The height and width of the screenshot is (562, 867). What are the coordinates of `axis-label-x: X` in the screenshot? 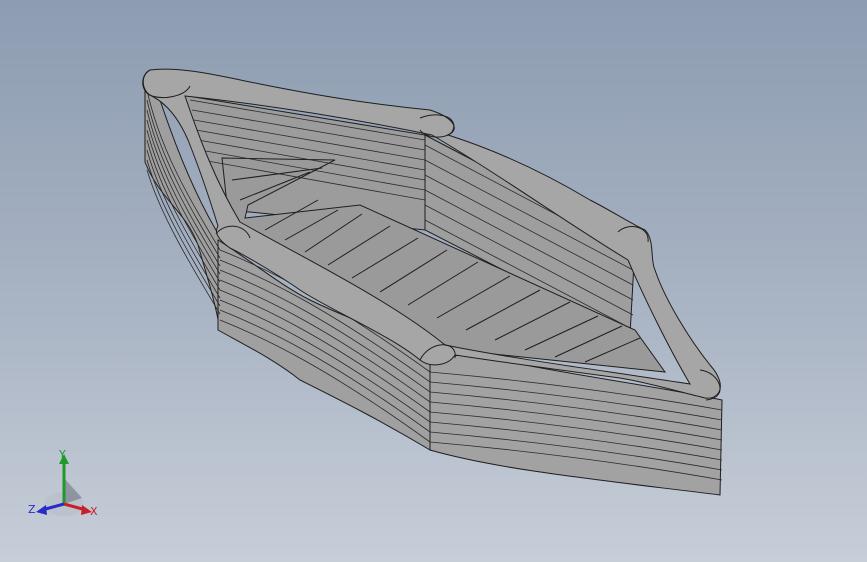 It's located at (94, 511).